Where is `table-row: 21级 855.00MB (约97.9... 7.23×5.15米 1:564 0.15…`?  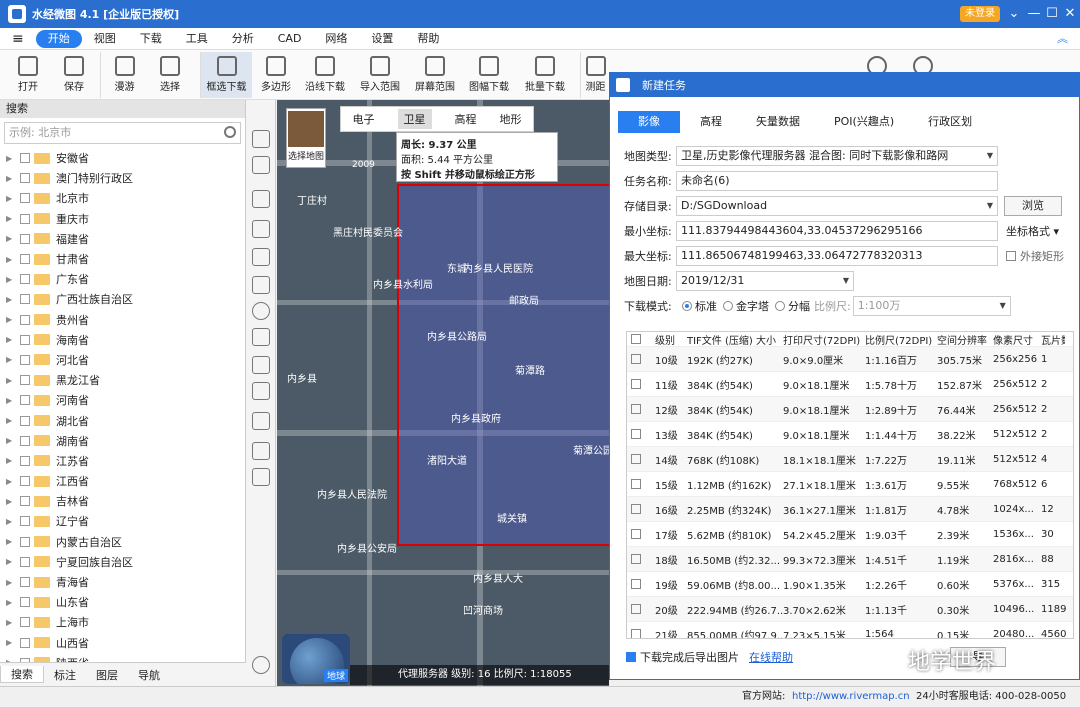 table-row: 21级 855.00MB (约97.9... 7.23×5.15米 1:564 0.15… is located at coordinates (850, 629).